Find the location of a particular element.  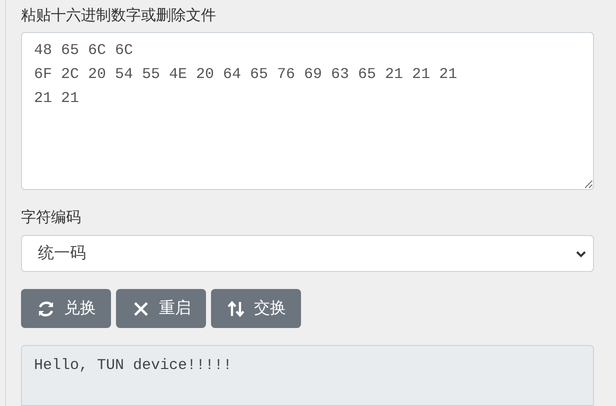

swap-button: 交换 is located at coordinates (256, 308).